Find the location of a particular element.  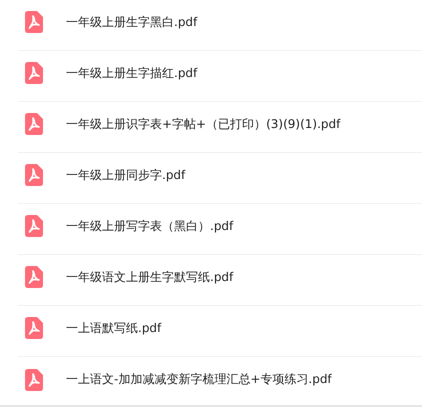

file-name: 一年级上册写字表（黑白）.pdf is located at coordinates (150, 226).